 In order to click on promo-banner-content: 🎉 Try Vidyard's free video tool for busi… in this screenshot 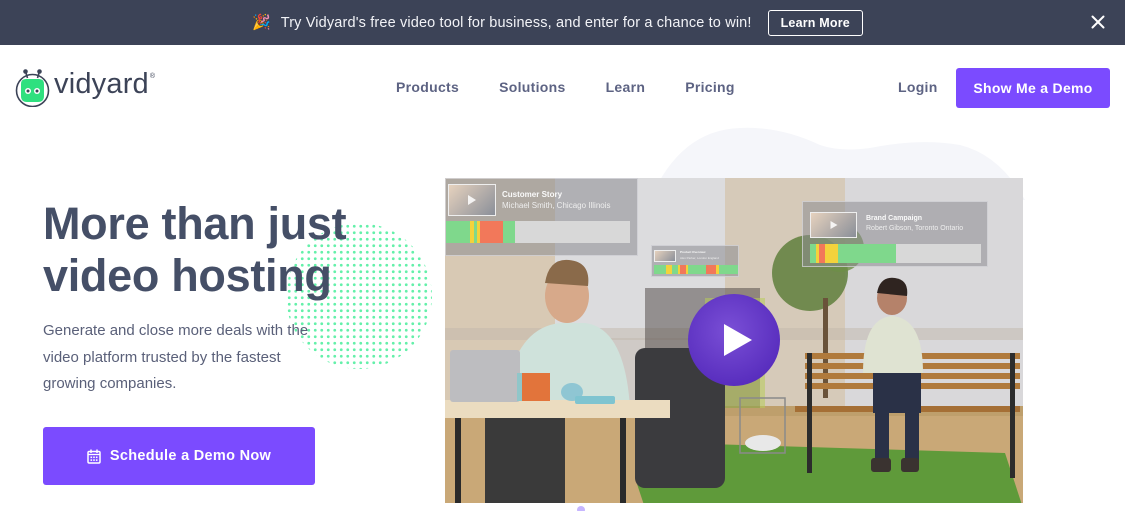, I will do `click(562, 22)`.